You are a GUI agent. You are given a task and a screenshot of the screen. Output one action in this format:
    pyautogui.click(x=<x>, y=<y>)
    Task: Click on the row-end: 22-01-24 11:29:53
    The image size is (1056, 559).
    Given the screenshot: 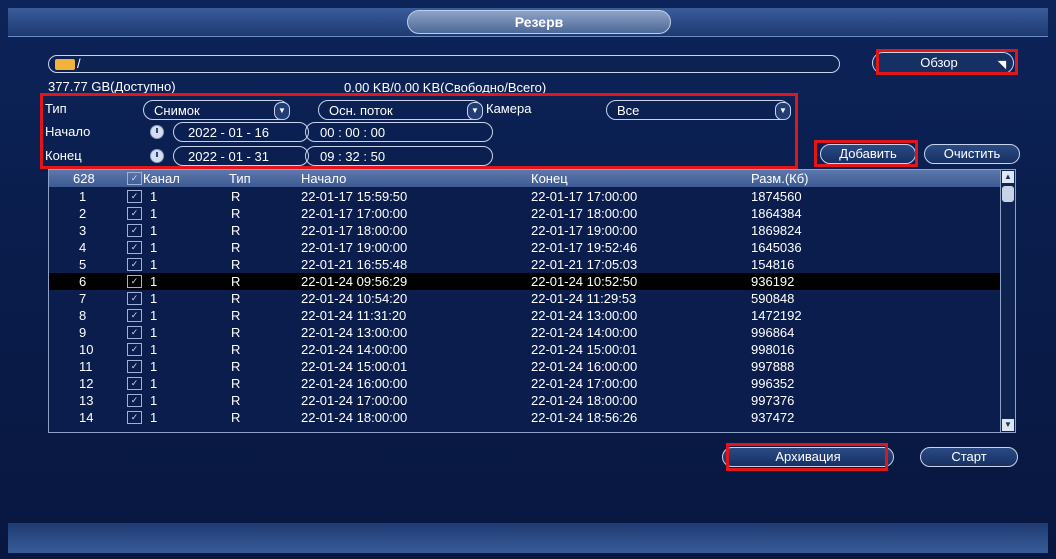 What is the action you would take?
    pyautogui.click(x=584, y=298)
    